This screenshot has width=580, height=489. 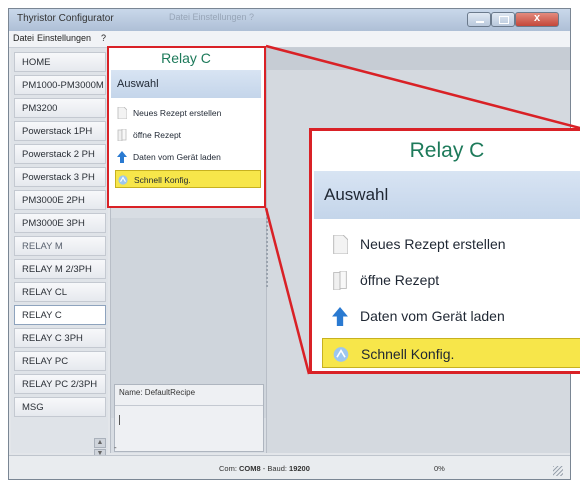 What do you see at coordinates (177, 157) in the screenshot?
I see `load-from-device-label: Daten vom Gerät laden` at bounding box center [177, 157].